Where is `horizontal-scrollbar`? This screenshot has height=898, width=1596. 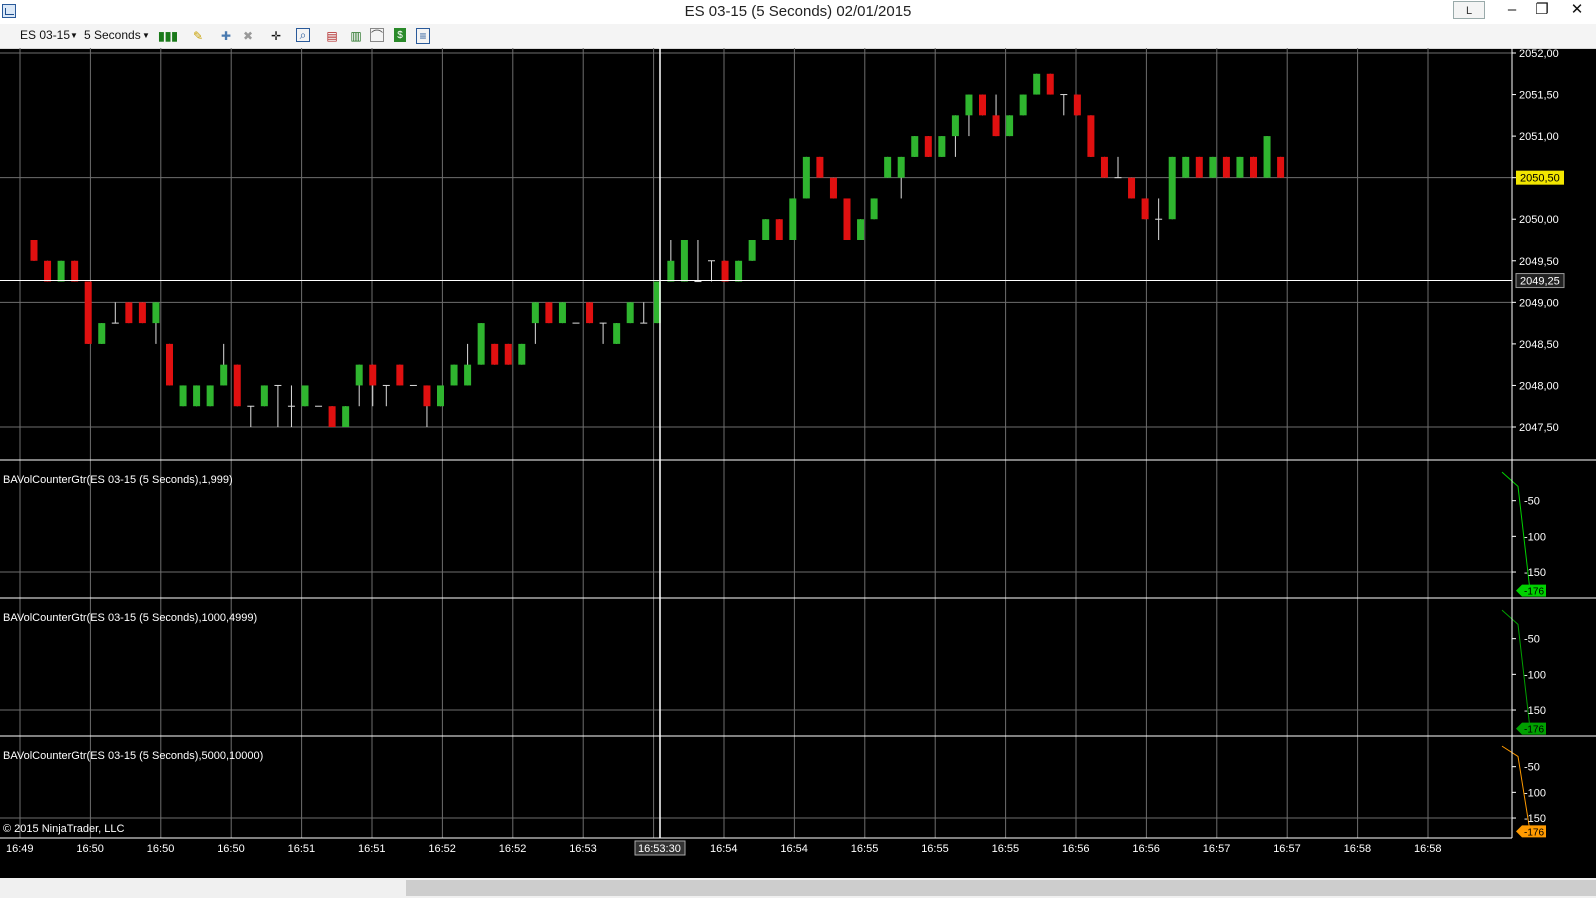 horizontal-scrollbar is located at coordinates (798, 888).